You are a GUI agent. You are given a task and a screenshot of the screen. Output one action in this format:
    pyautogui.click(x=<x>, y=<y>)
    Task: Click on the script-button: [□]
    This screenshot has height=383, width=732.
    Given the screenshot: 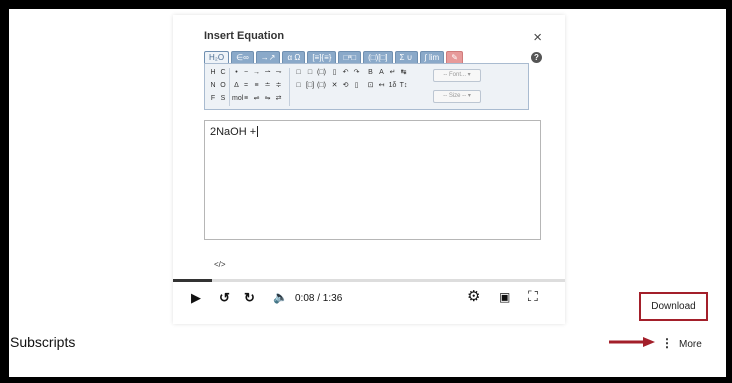 What is the action you would take?
    pyautogui.click(x=310, y=85)
    